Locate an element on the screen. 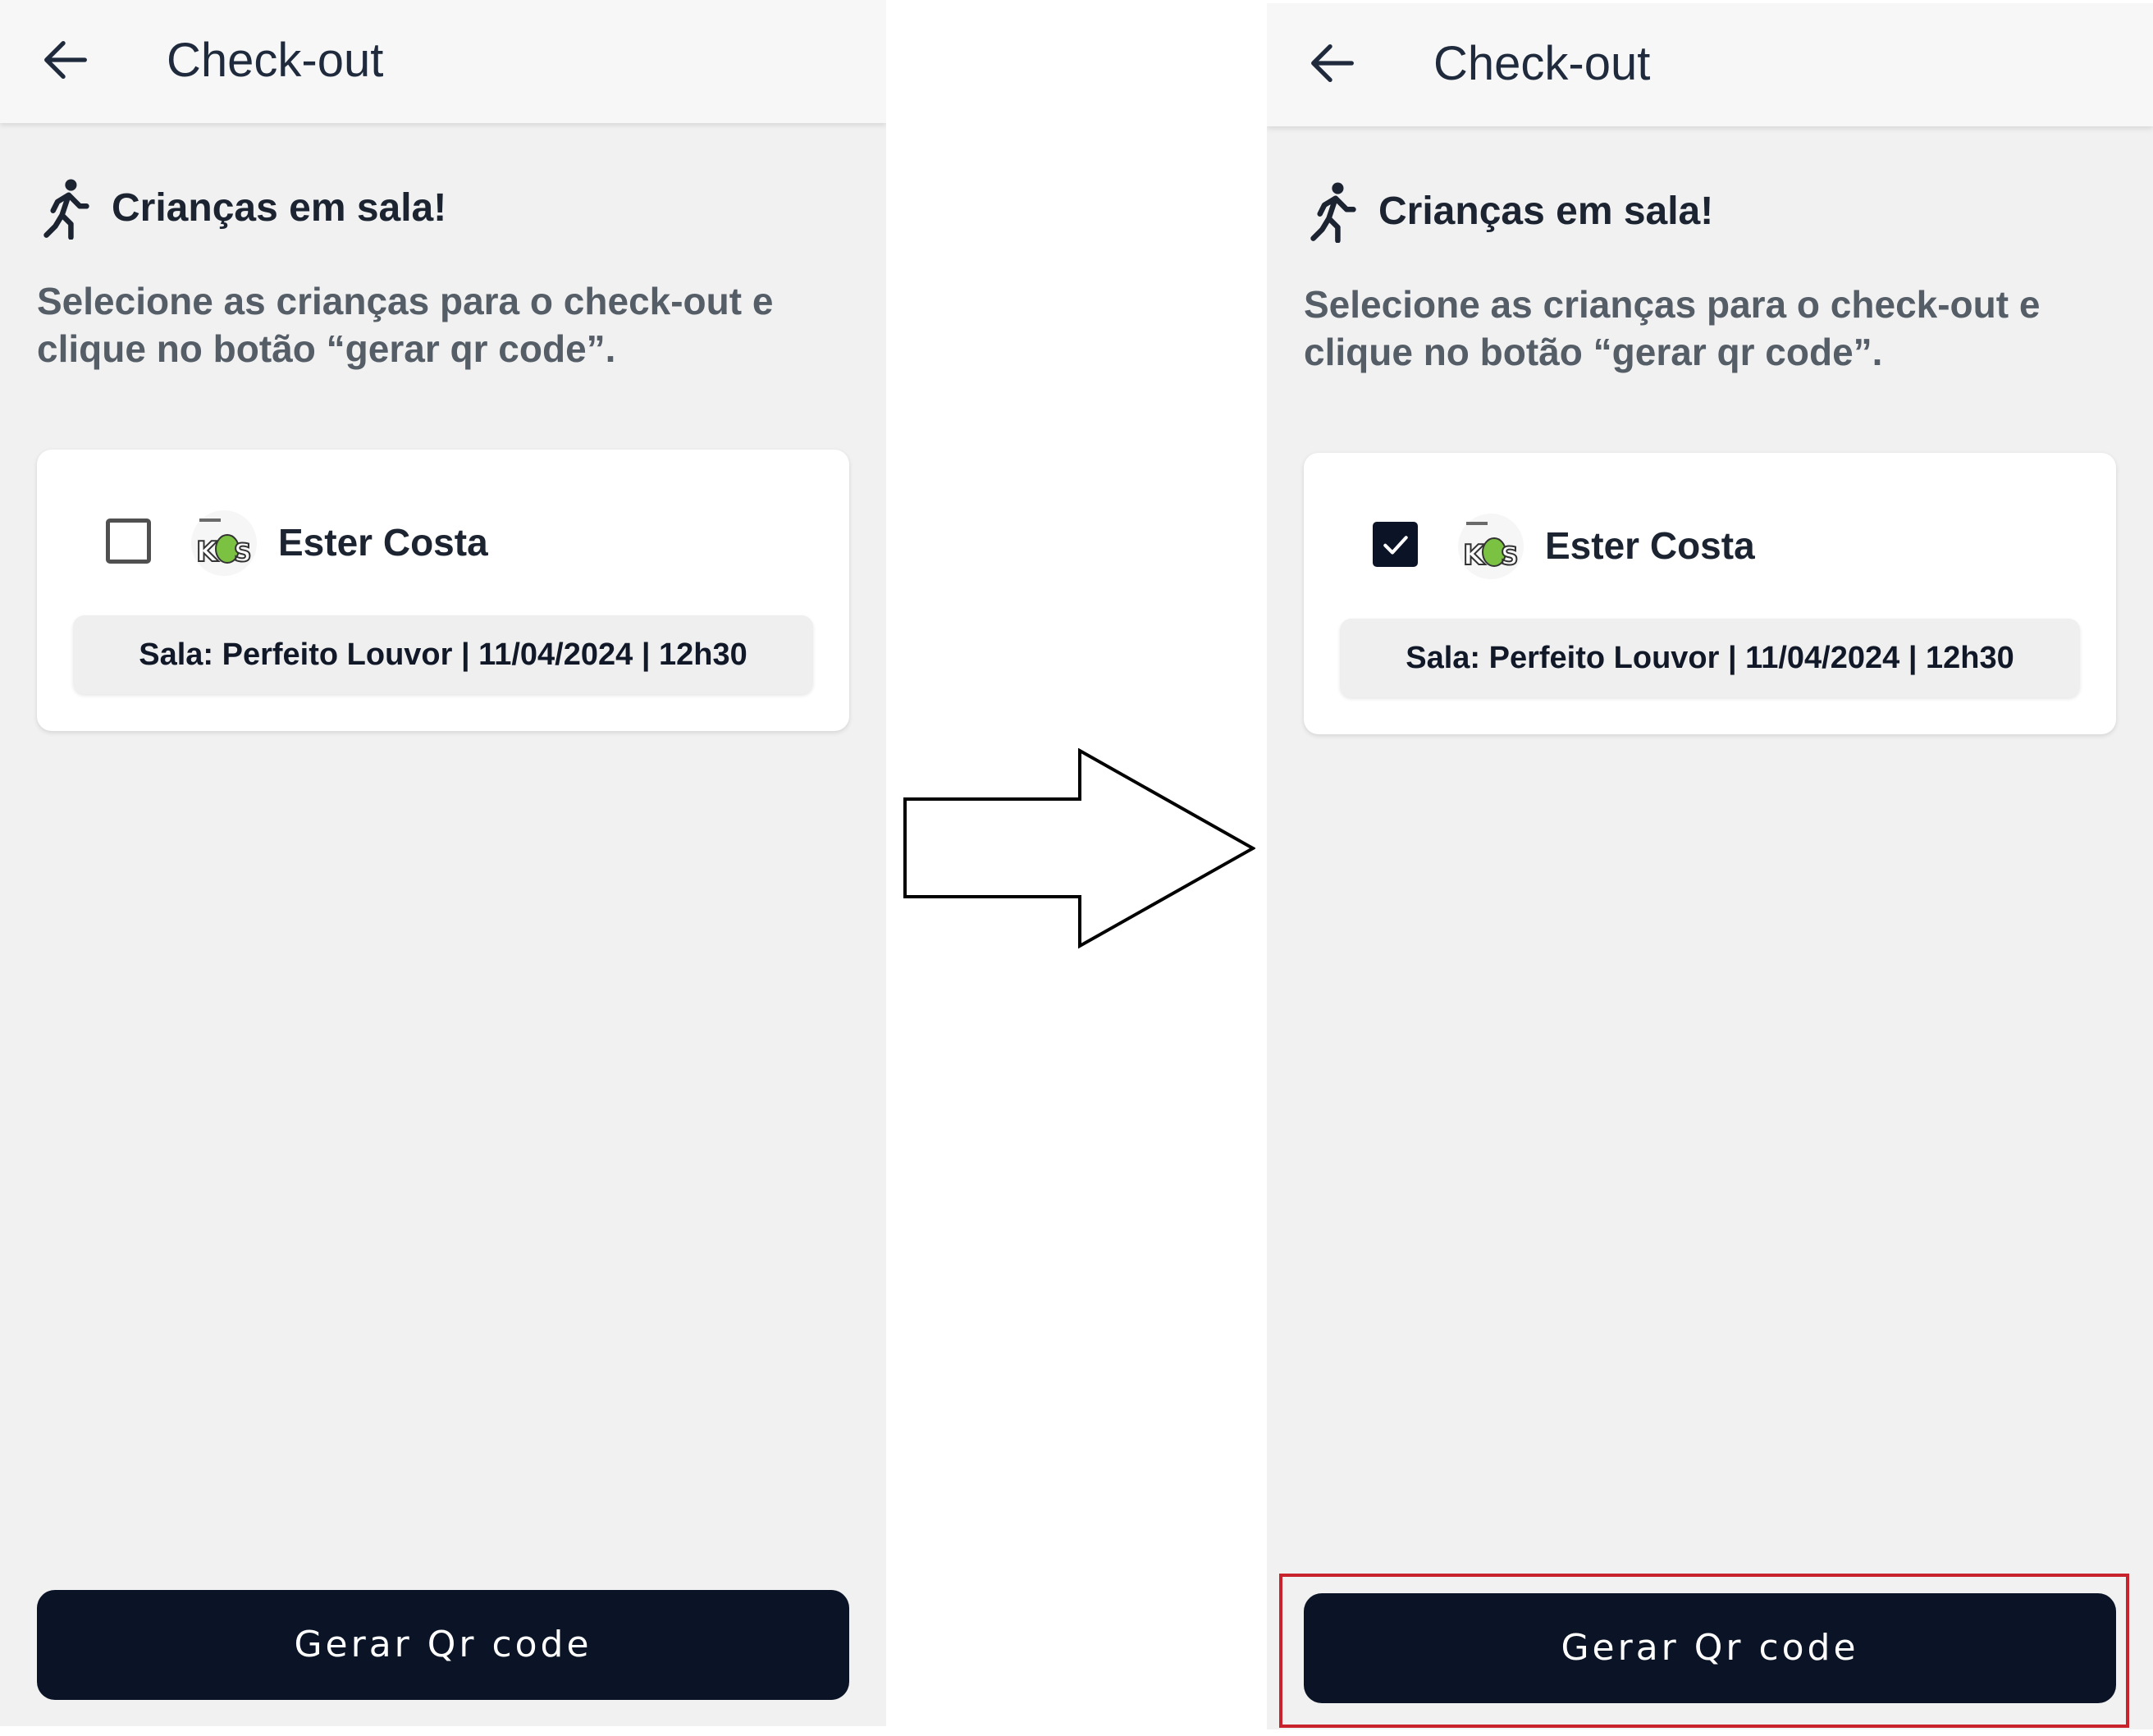 The height and width of the screenshot is (1736, 2153). generate-qr-button: Gerar Qr code is located at coordinates (443, 1645).